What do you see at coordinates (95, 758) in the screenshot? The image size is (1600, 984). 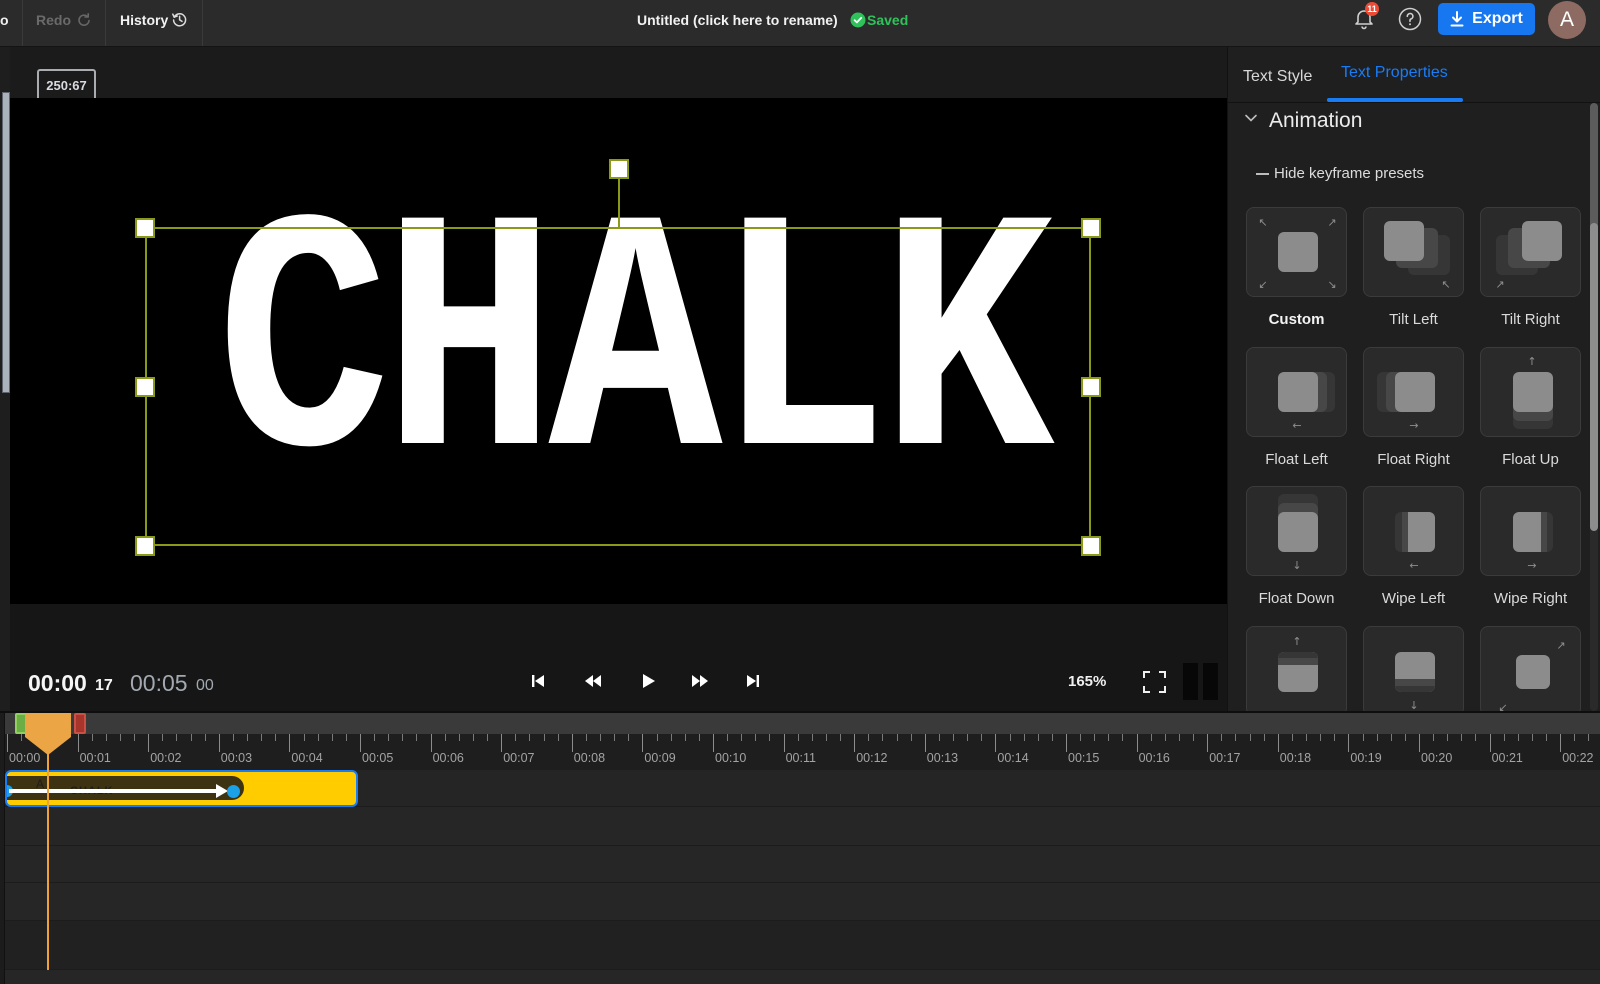 I see `ruler-tick-label: 00:01` at bounding box center [95, 758].